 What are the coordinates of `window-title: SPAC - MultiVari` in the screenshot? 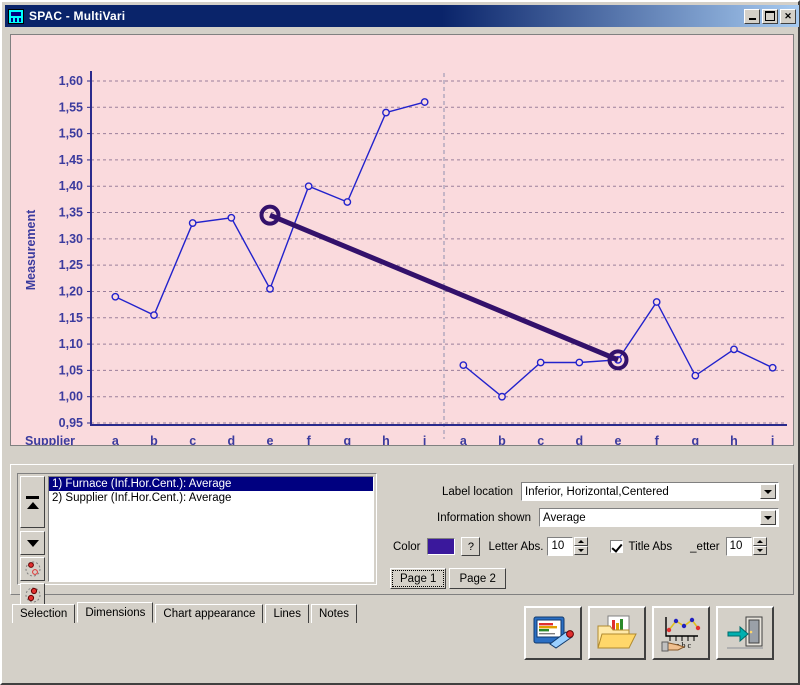 It's located at (77, 16).